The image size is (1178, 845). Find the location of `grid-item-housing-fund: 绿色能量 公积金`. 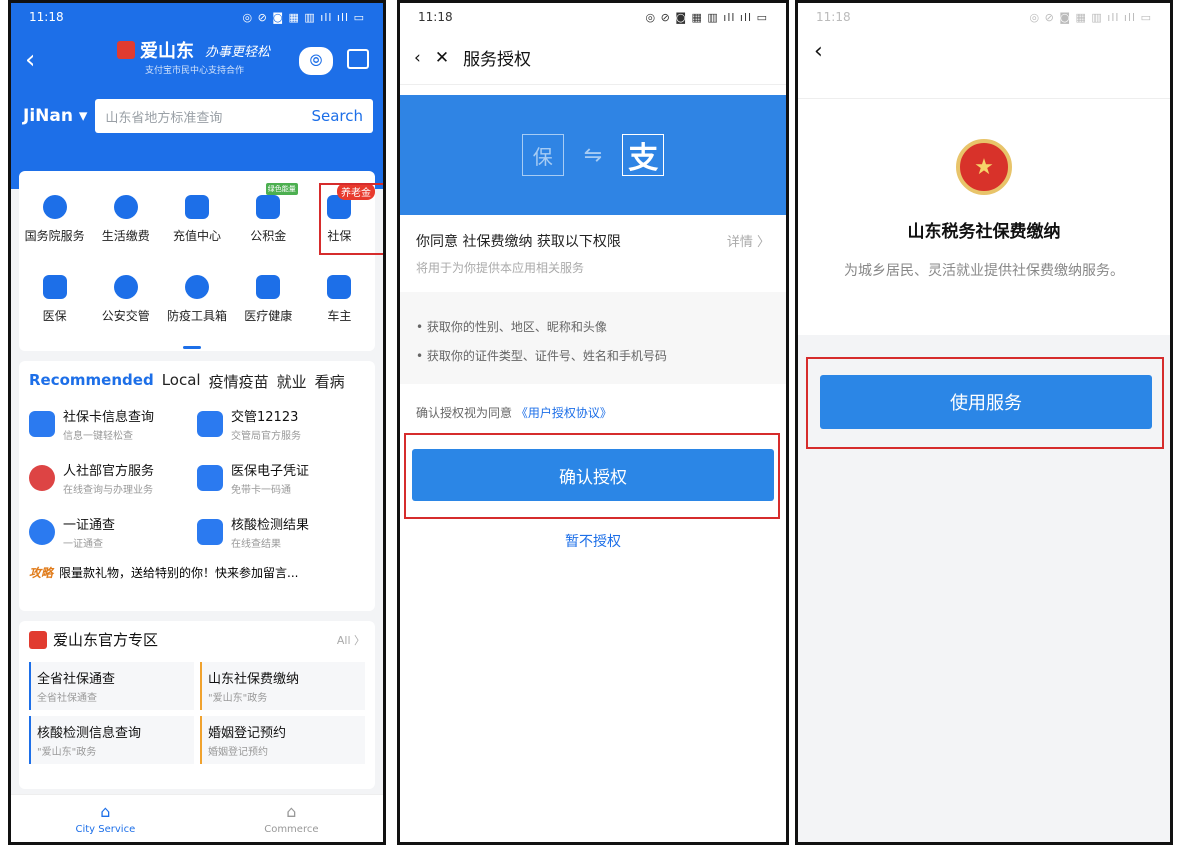

grid-item-housing-fund: 绿色能量 公积金 is located at coordinates (268, 219).